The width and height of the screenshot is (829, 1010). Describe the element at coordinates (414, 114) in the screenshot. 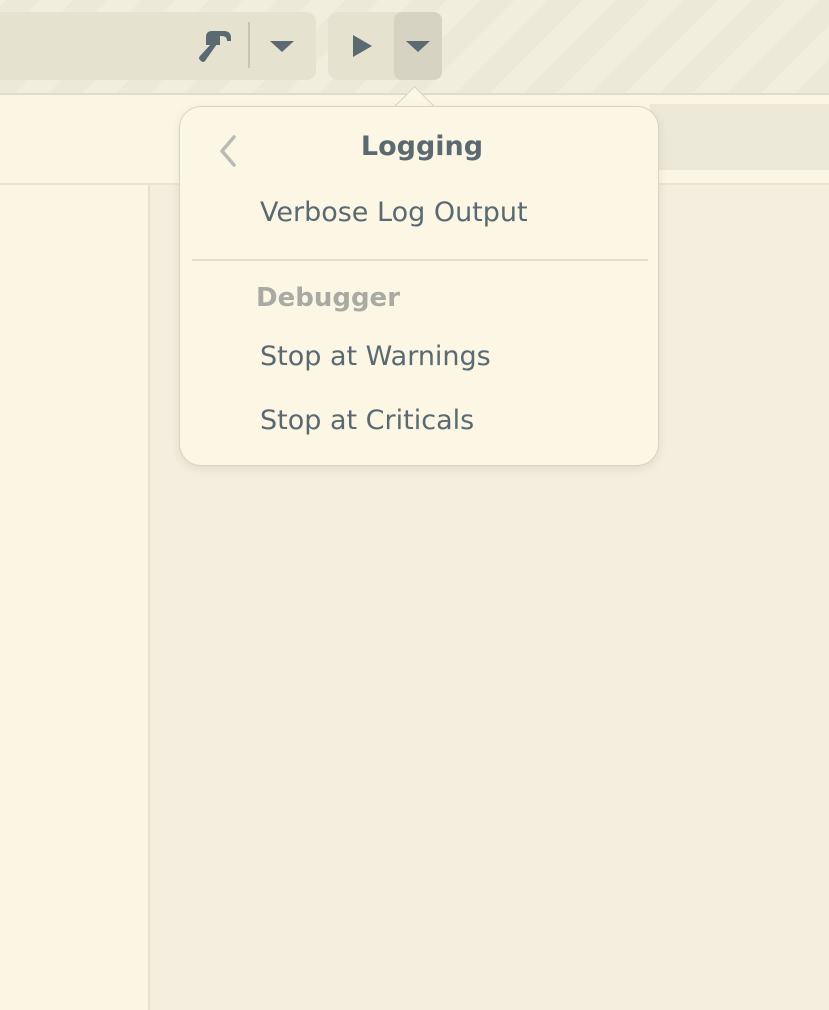

I see `popover-arrow-joint` at that location.